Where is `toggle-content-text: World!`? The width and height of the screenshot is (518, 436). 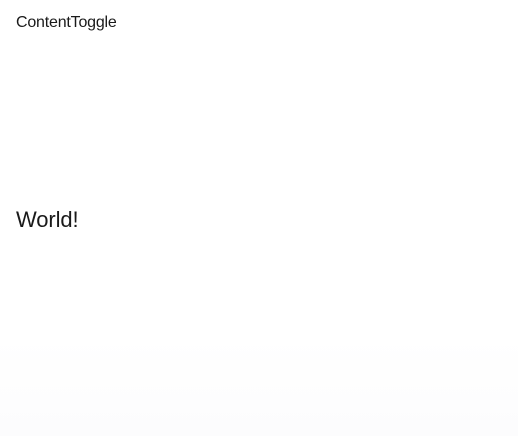
toggle-content-text: World! is located at coordinates (47, 220).